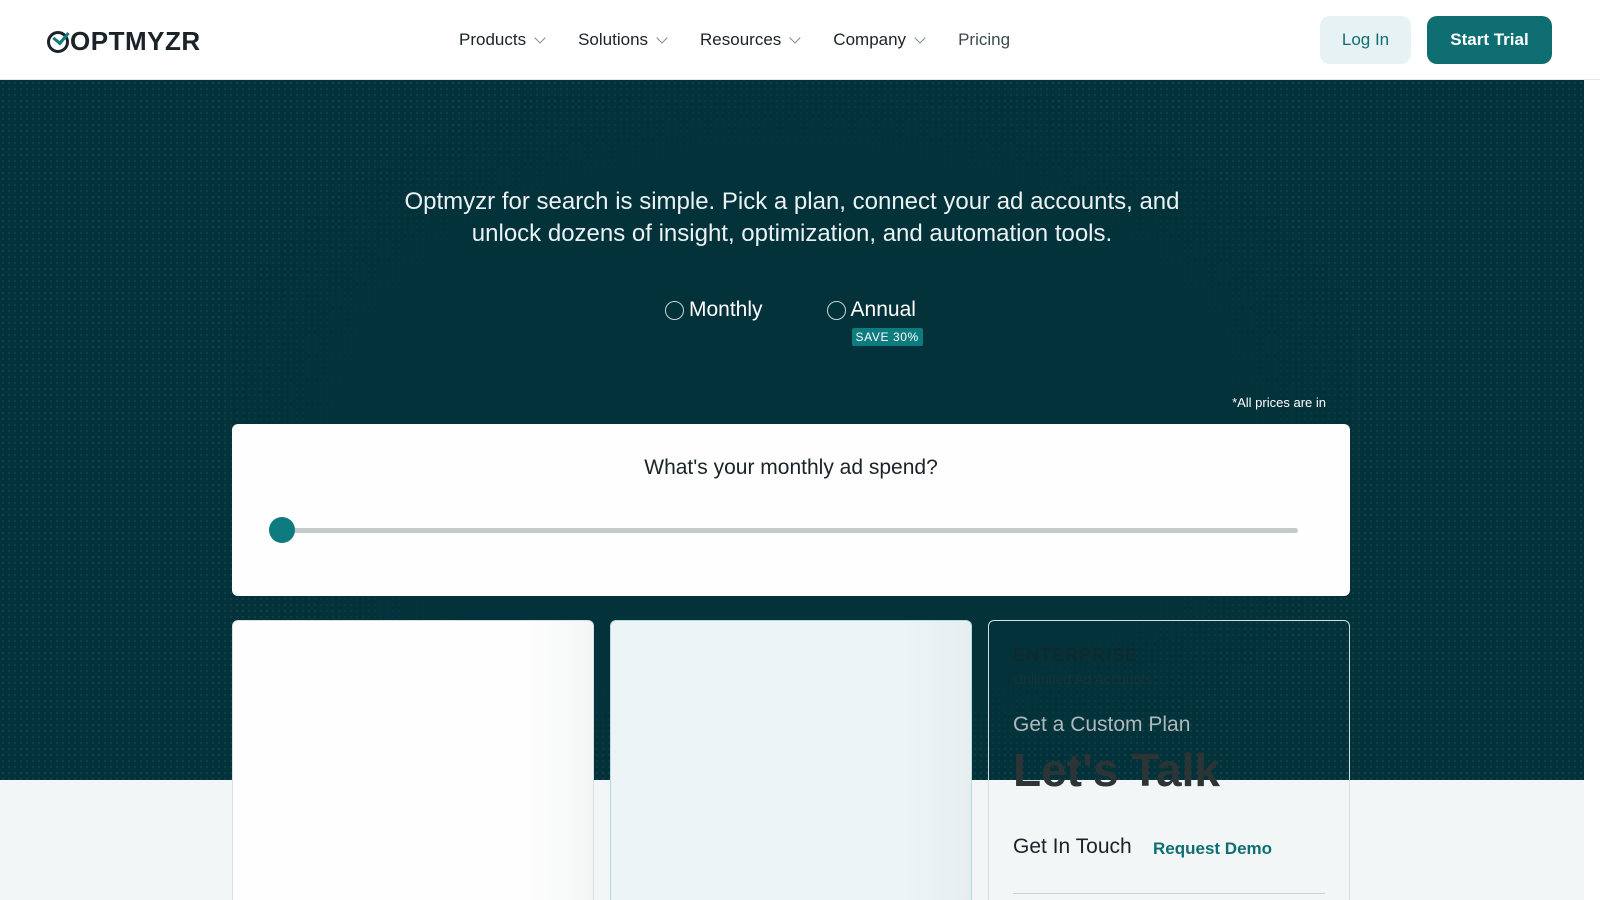 This screenshot has height=900, width=1600. I want to click on optmyzr-logo: OPTMYZR, so click(124, 41).